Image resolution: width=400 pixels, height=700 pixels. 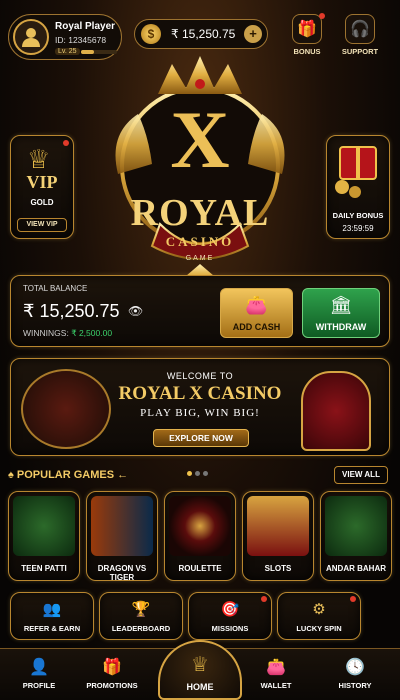 I want to click on player-name: Royal Player, so click(x=85, y=26).